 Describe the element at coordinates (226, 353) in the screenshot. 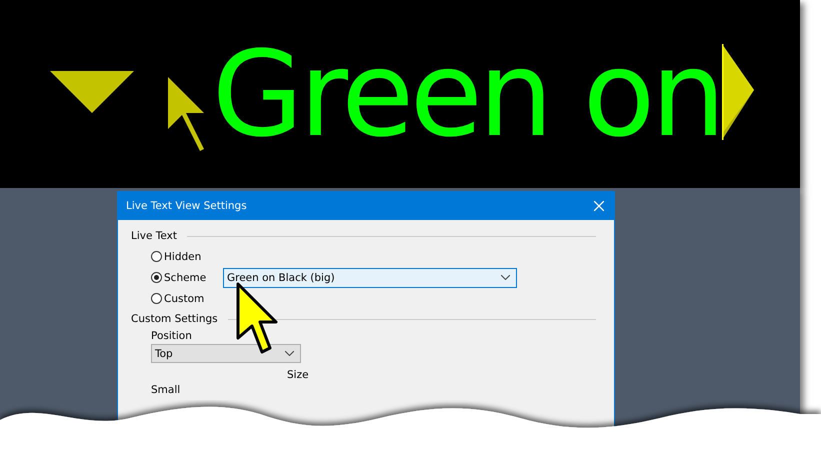

I see `position-dropdown: Top` at that location.